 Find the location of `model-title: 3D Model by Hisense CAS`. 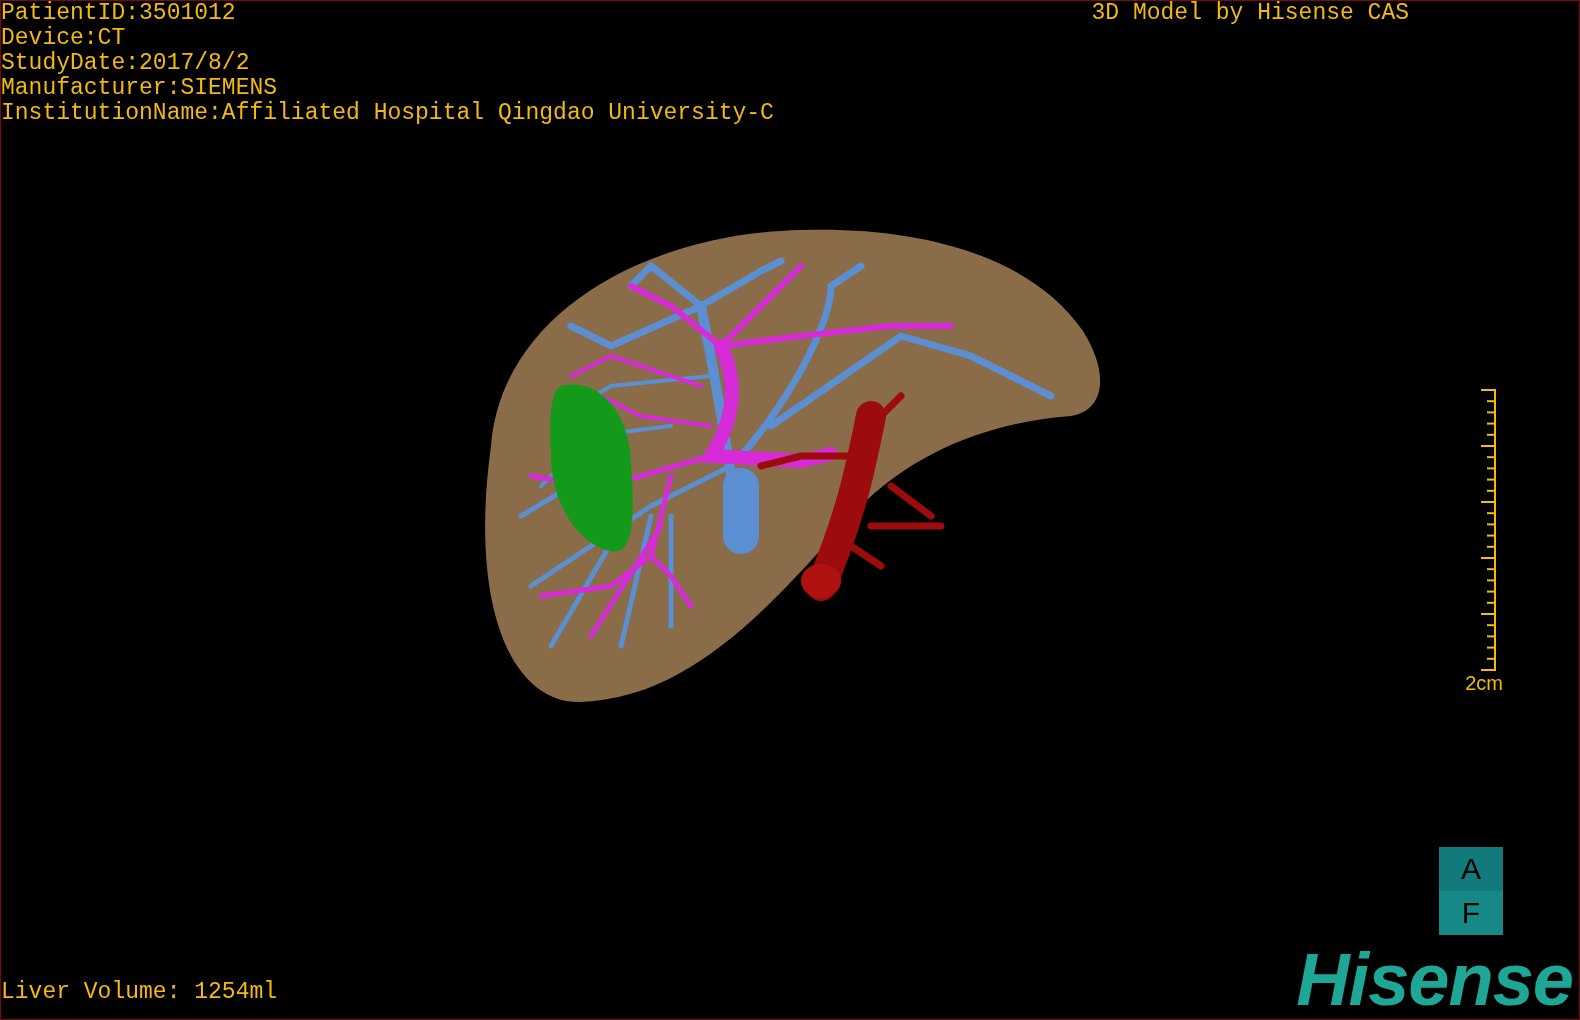

model-title: 3D Model by Hisense CAS is located at coordinates (1250, 14).